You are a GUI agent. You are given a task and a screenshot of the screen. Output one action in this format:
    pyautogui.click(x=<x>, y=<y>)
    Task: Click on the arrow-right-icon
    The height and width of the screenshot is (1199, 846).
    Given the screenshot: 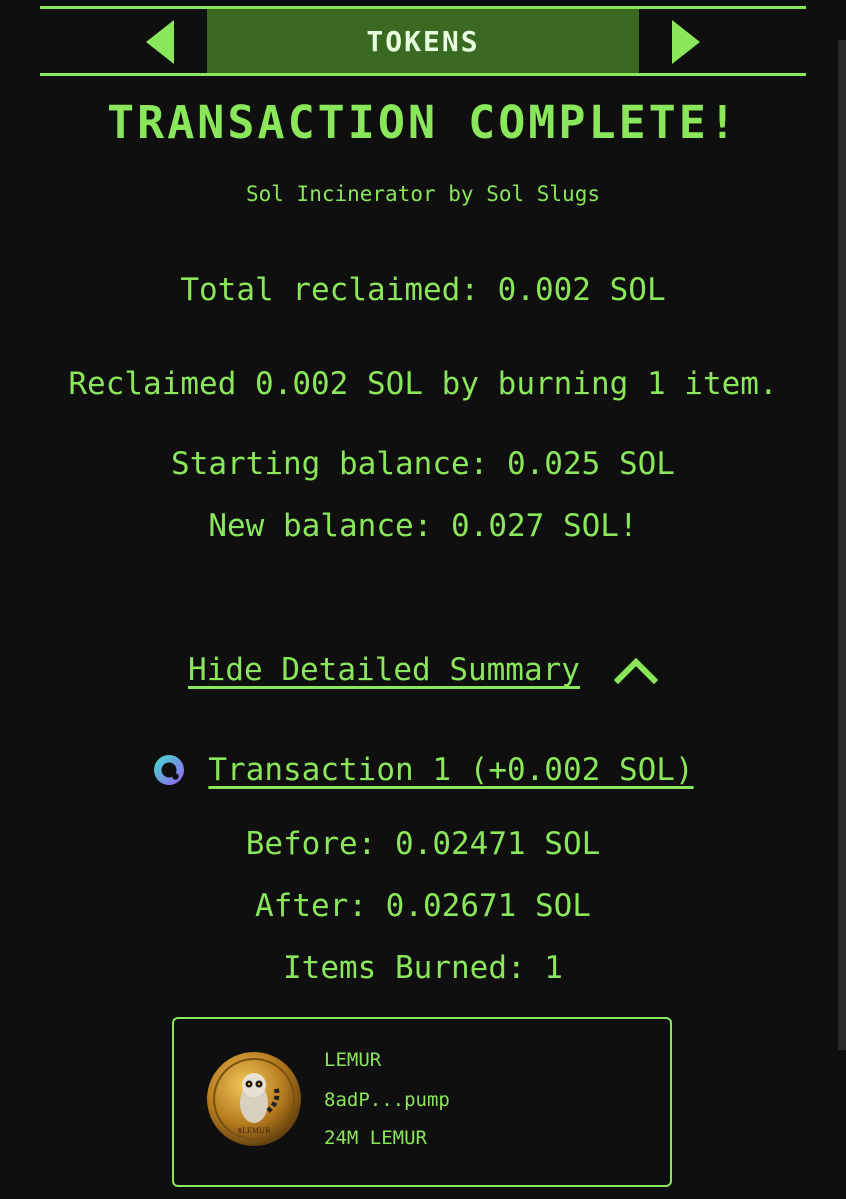 What is the action you would take?
    pyautogui.click(x=685, y=42)
    